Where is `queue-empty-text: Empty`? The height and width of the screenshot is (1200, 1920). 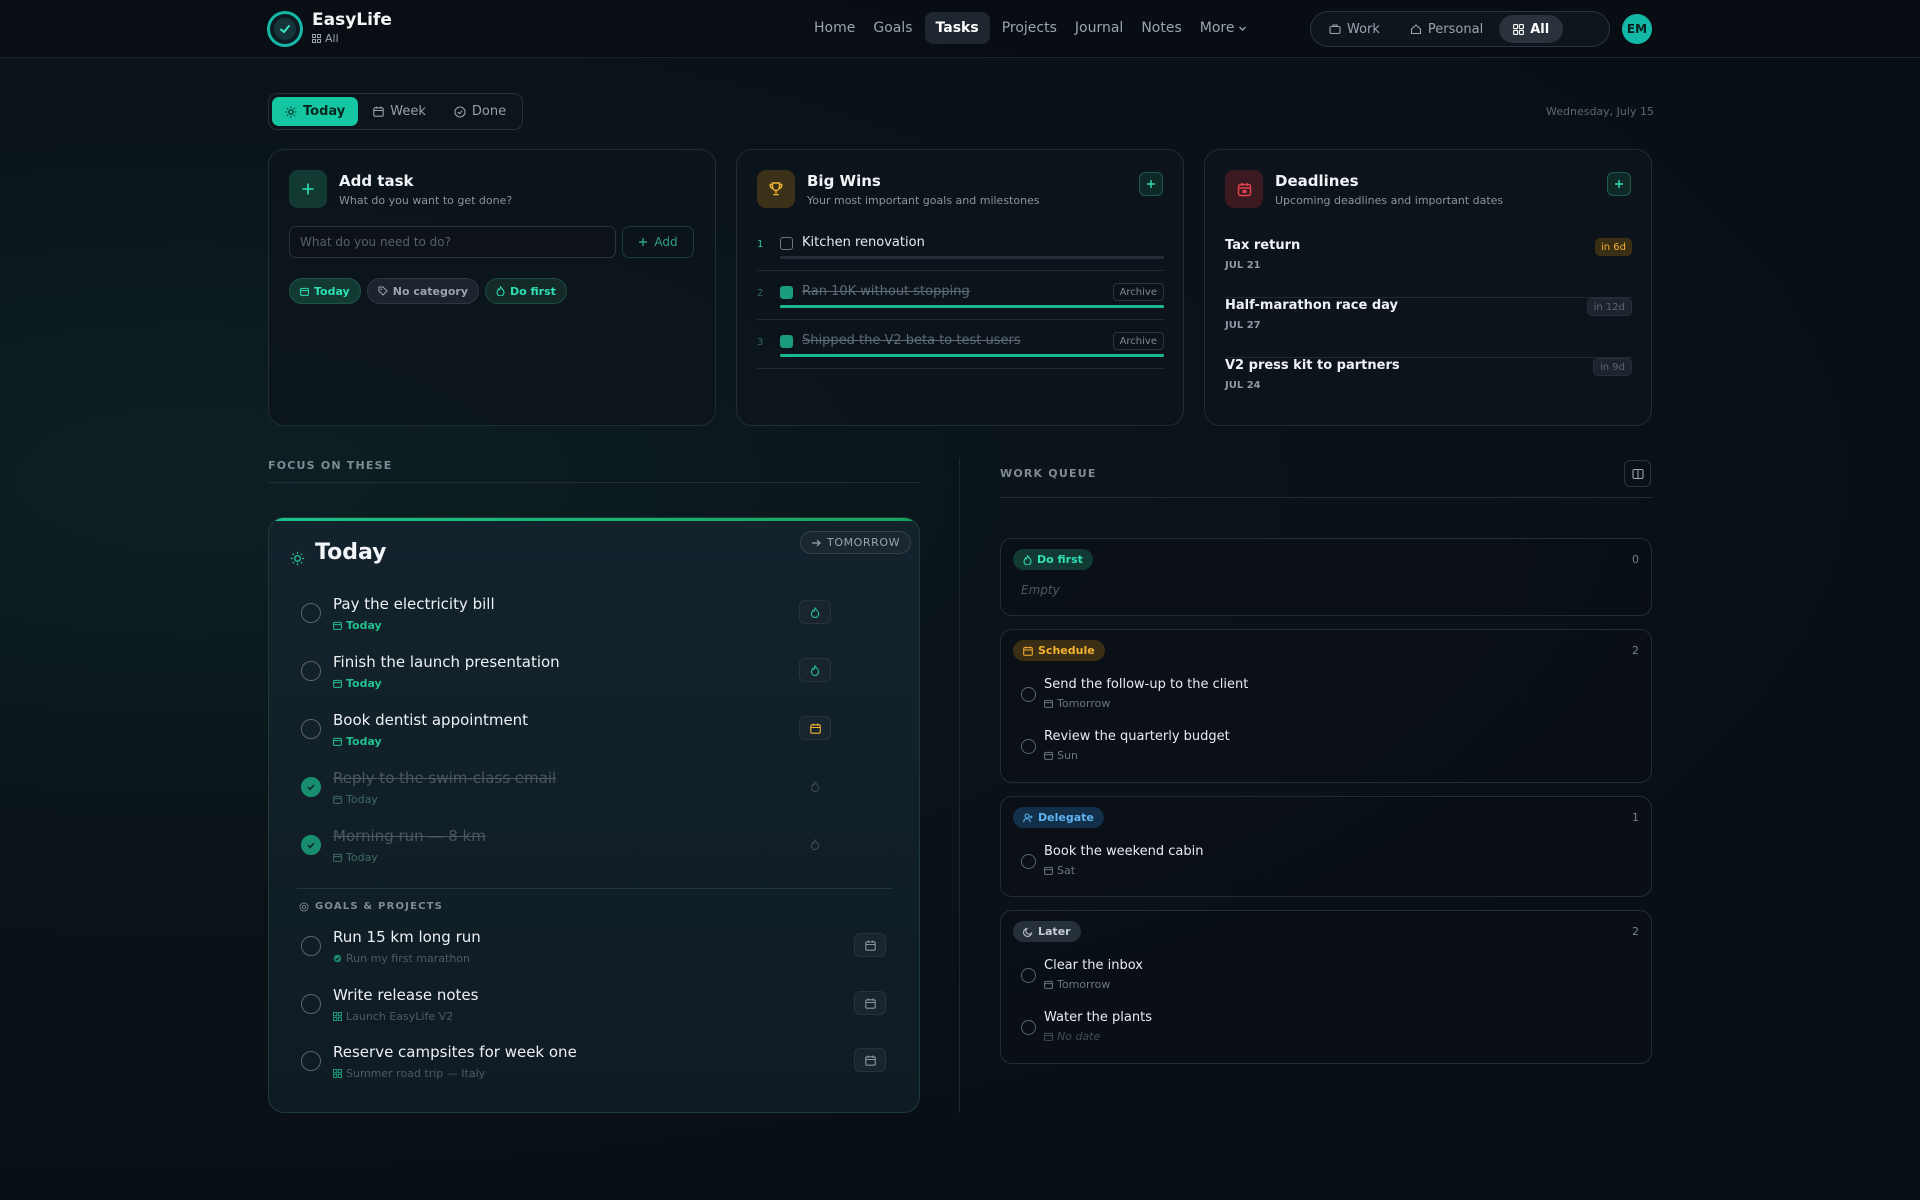 queue-empty-text: Empty is located at coordinates (1040, 590).